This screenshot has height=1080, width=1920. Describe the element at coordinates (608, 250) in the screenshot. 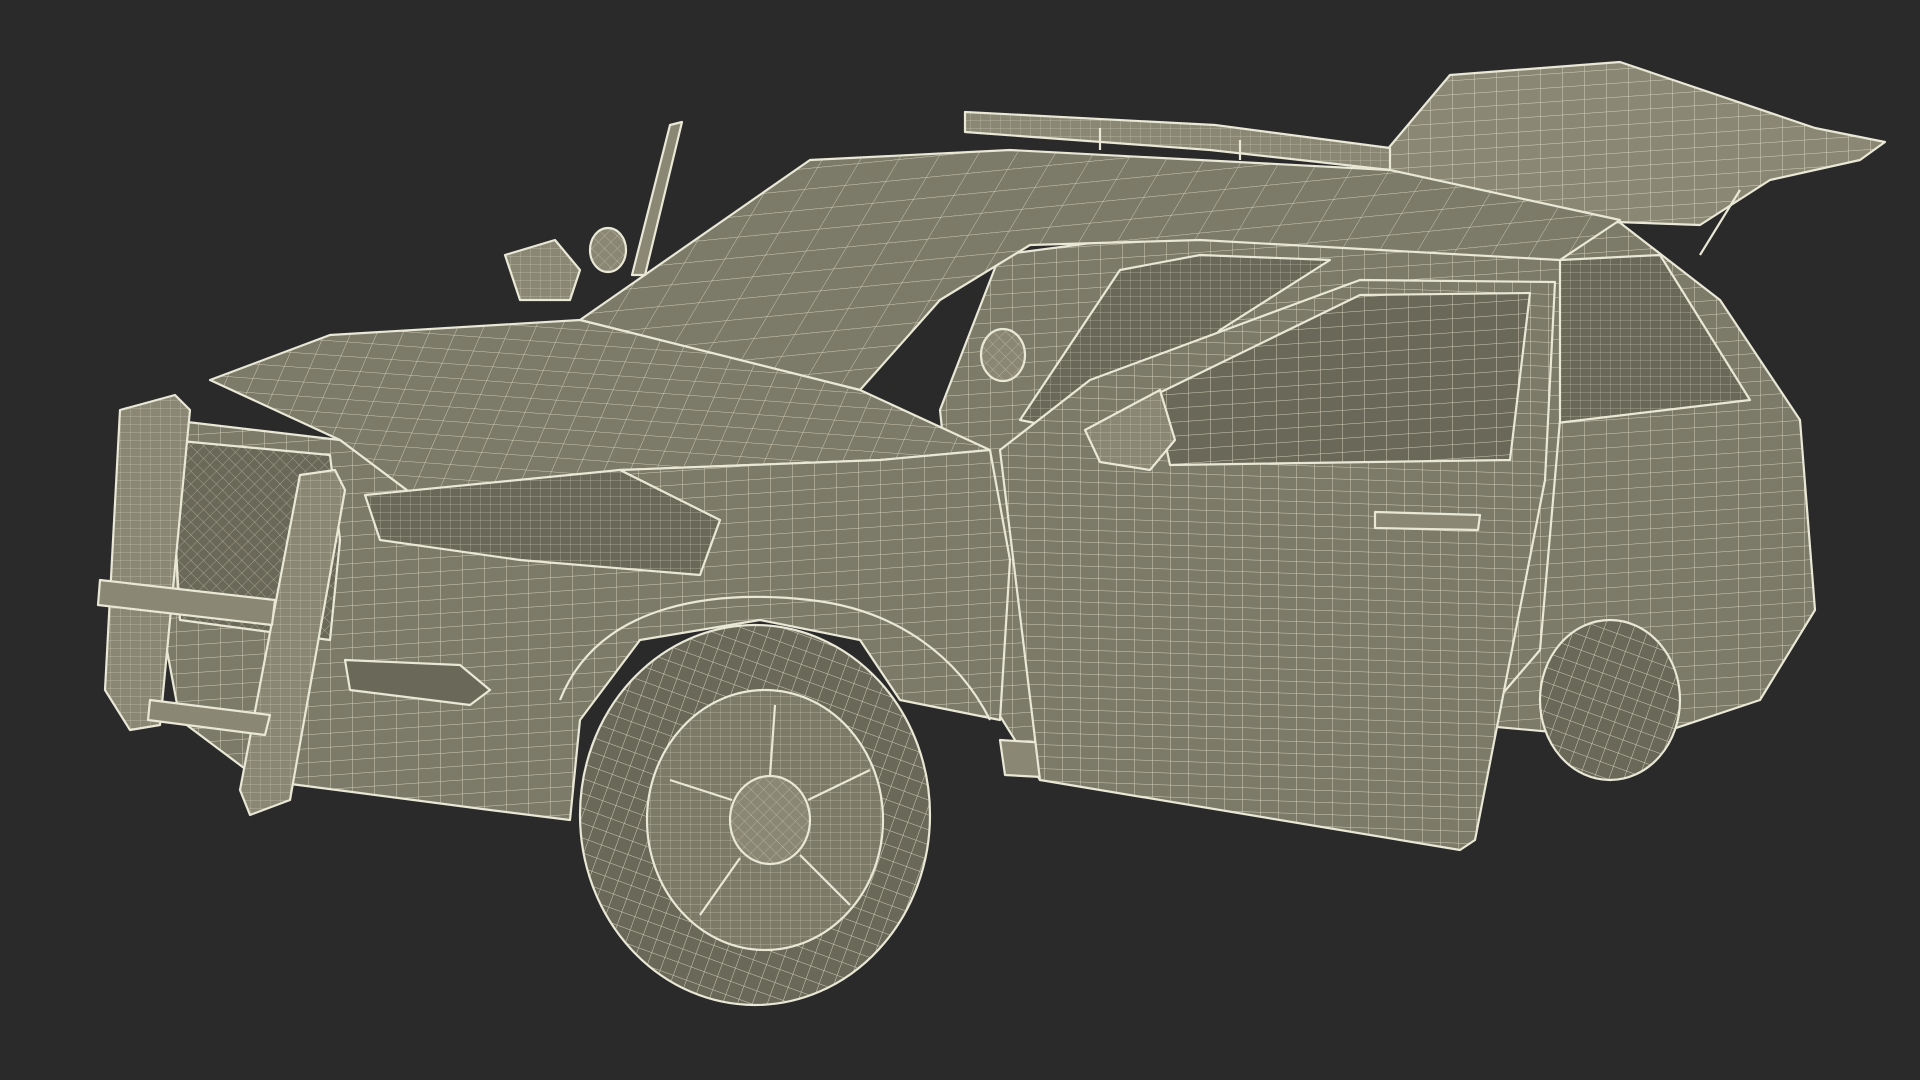

I see `spotlight-a-pillar` at that location.